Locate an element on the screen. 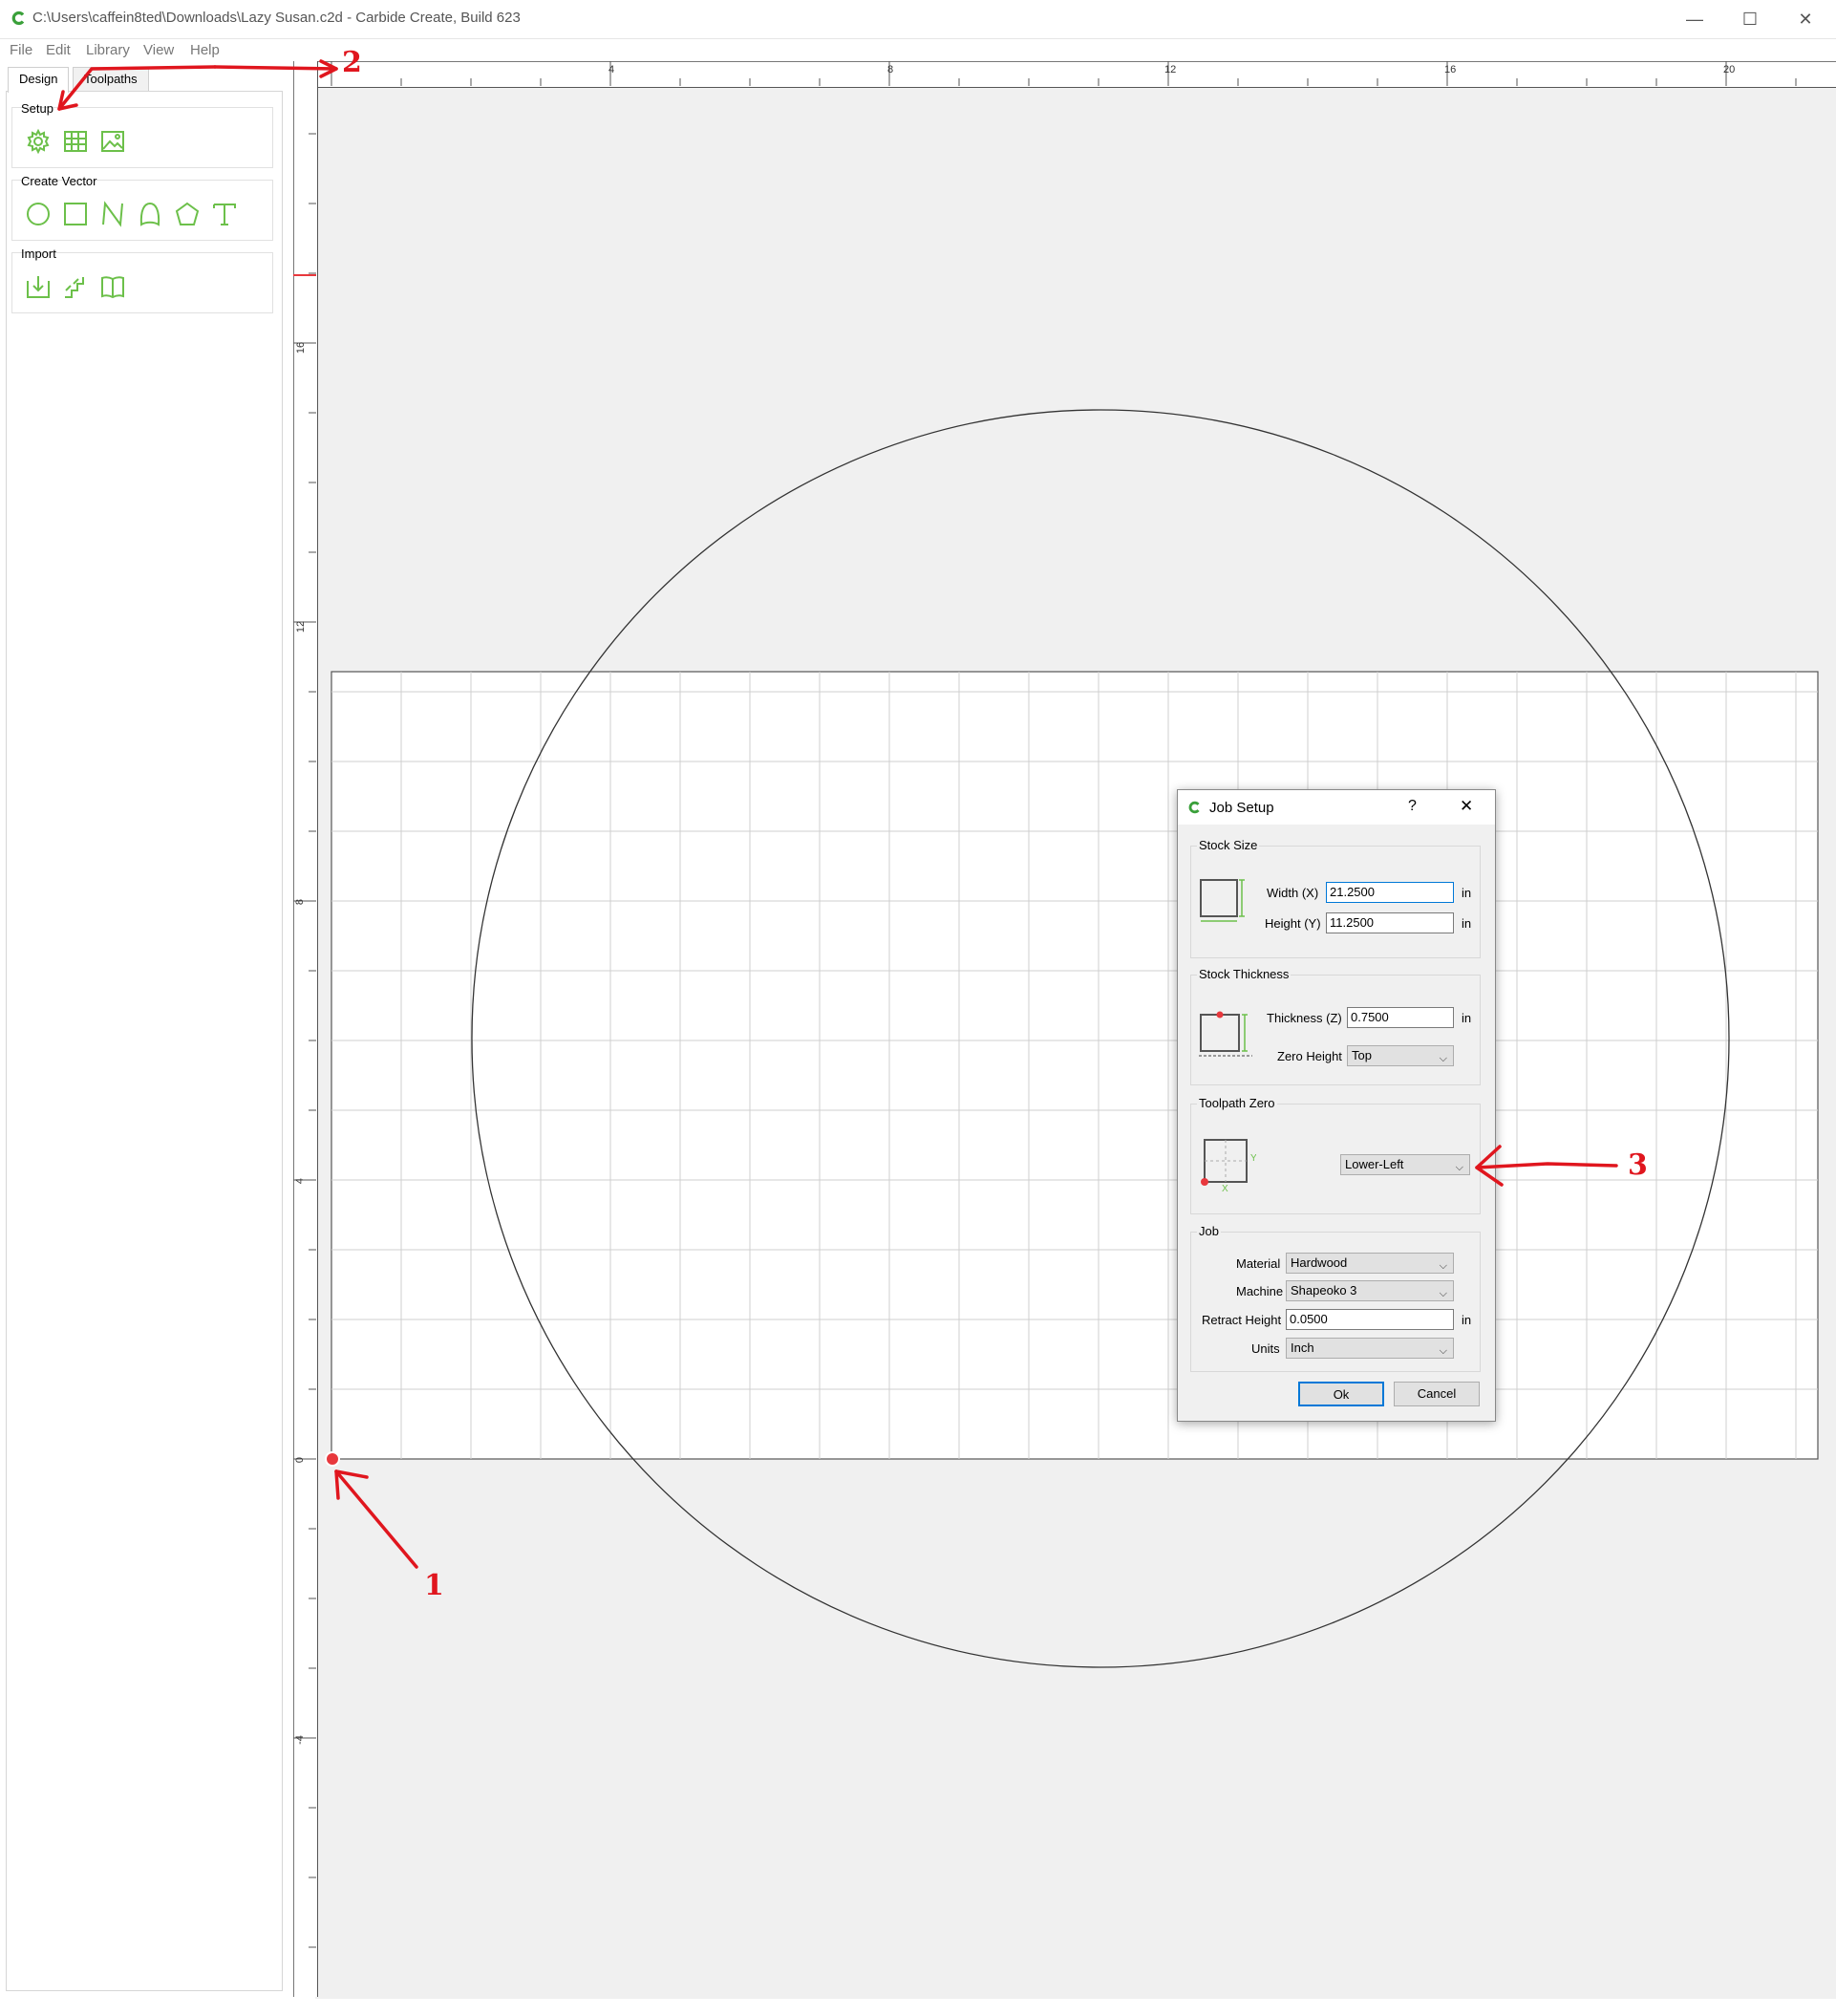 This screenshot has width=1836, height=2016. height-label: Height (Y) is located at coordinates (1293, 923).